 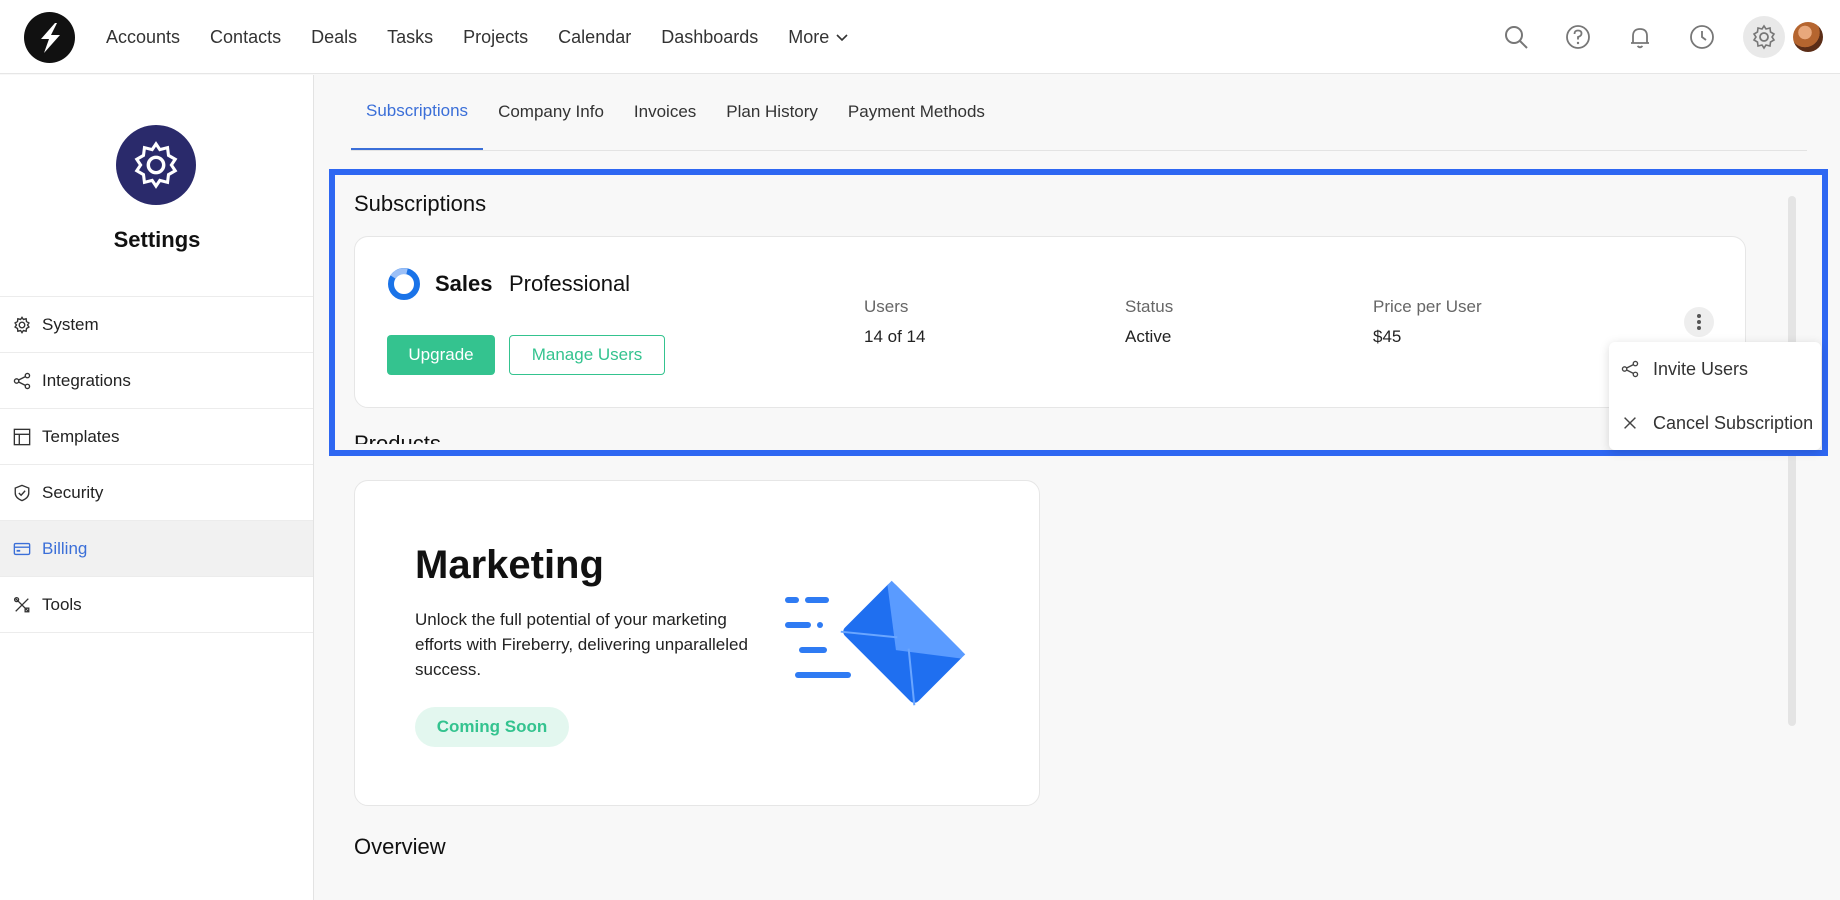 I want to click on product-name: Sales, so click(x=464, y=283).